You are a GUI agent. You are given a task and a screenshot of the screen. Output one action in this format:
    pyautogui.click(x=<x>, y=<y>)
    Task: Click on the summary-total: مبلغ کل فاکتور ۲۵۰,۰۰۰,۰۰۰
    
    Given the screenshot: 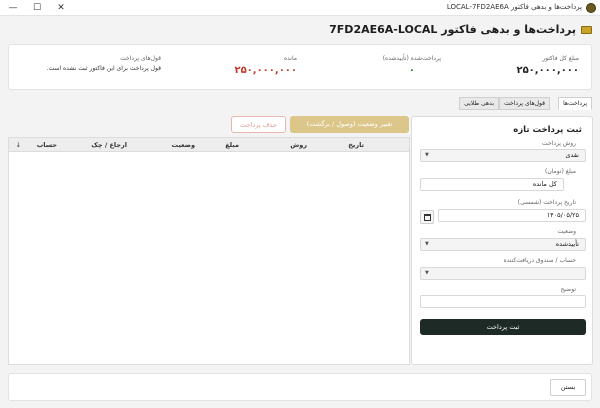 What is the action you would take?
    pyautogui.click(x=547, y=65)
    